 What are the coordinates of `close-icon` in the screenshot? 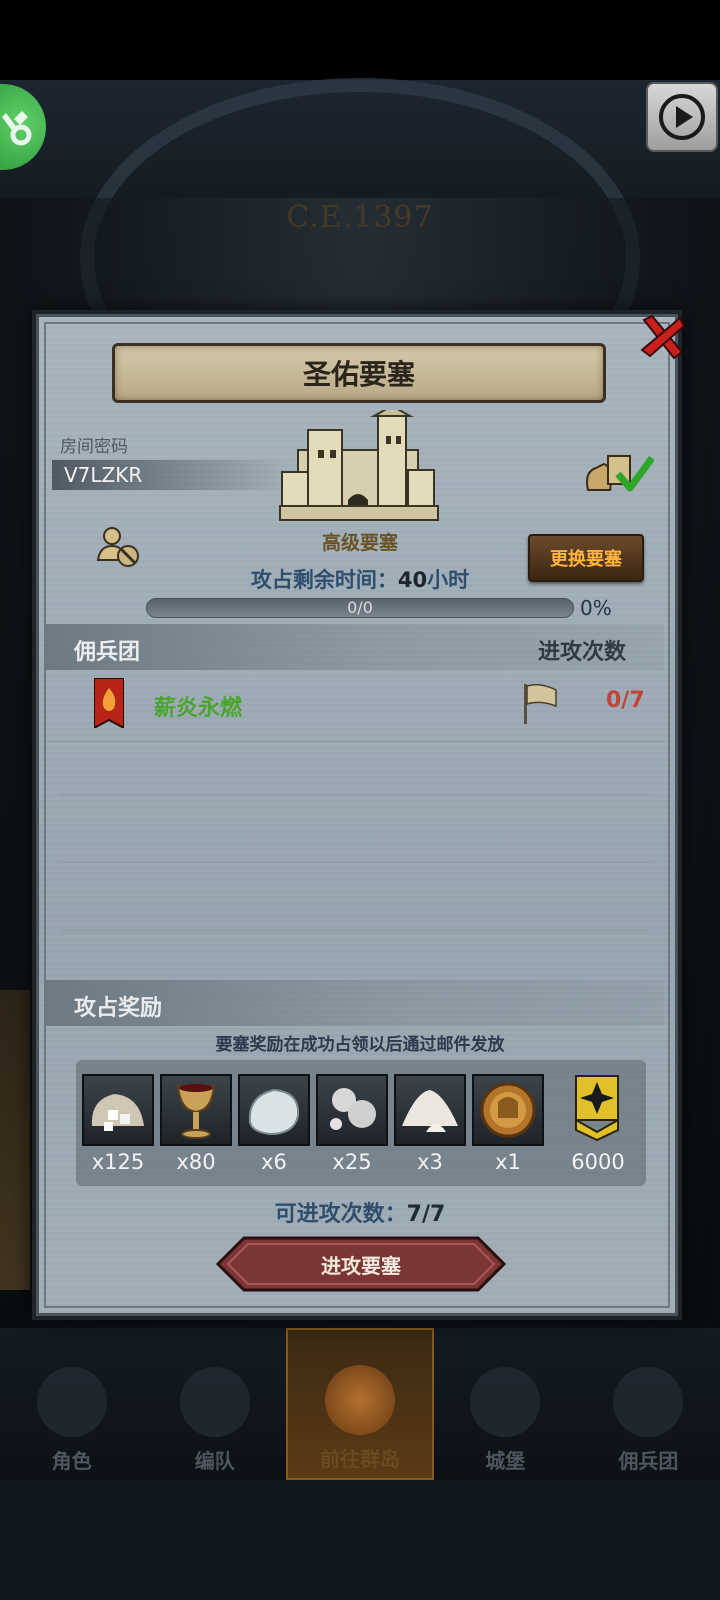 It's located at (663, 337).